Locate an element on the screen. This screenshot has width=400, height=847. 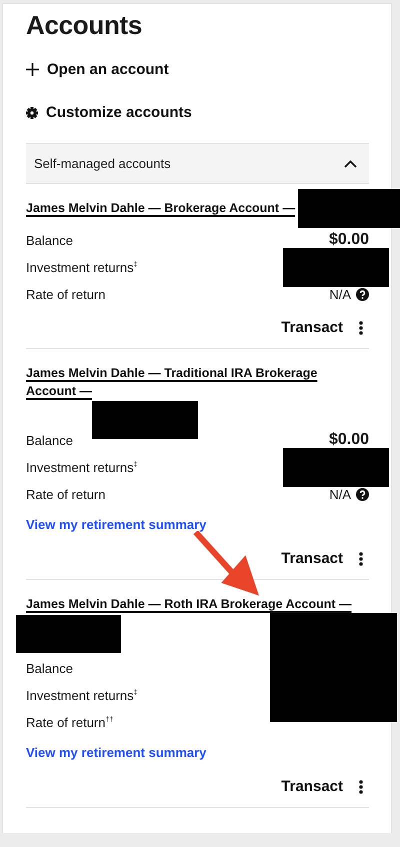
arrow is located at coordinates (226, 563).